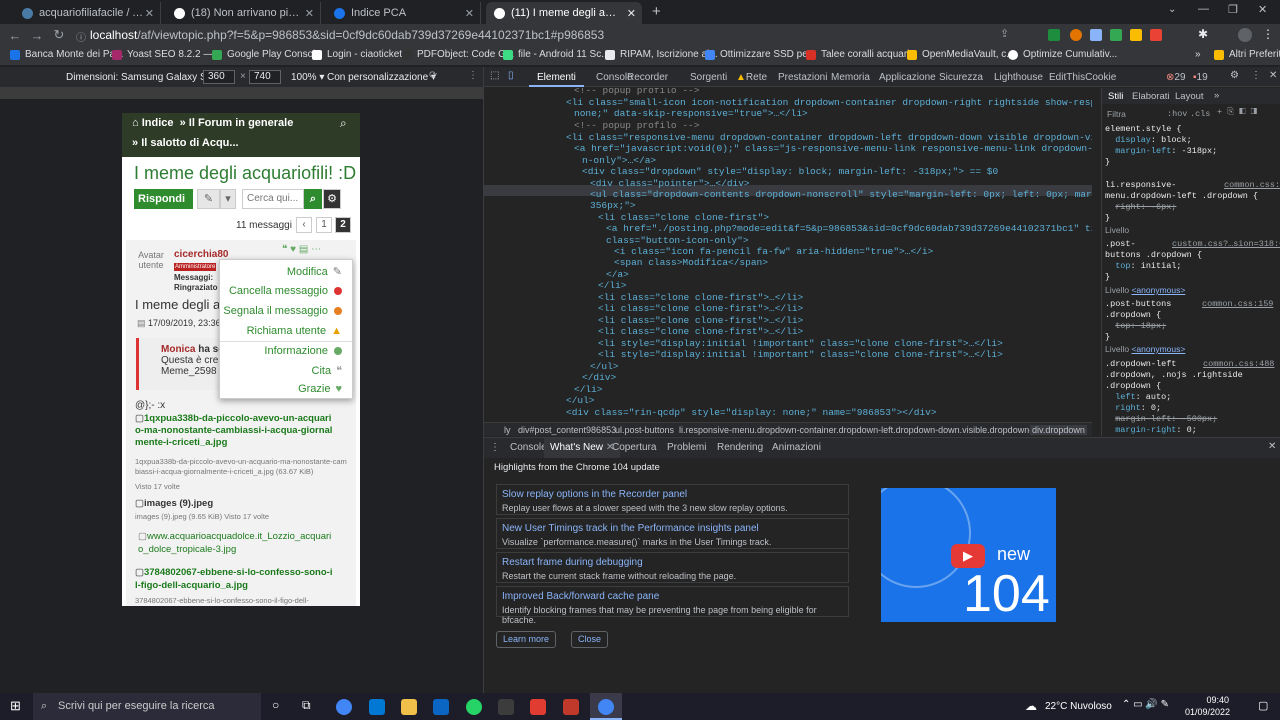 The width and height of the screenshot is (1280, 720). What do you see at coordinates (1252, 185) in the screenshot?
I see `stylesheet-link: common.css:382` at bounding box center [1252, 185].